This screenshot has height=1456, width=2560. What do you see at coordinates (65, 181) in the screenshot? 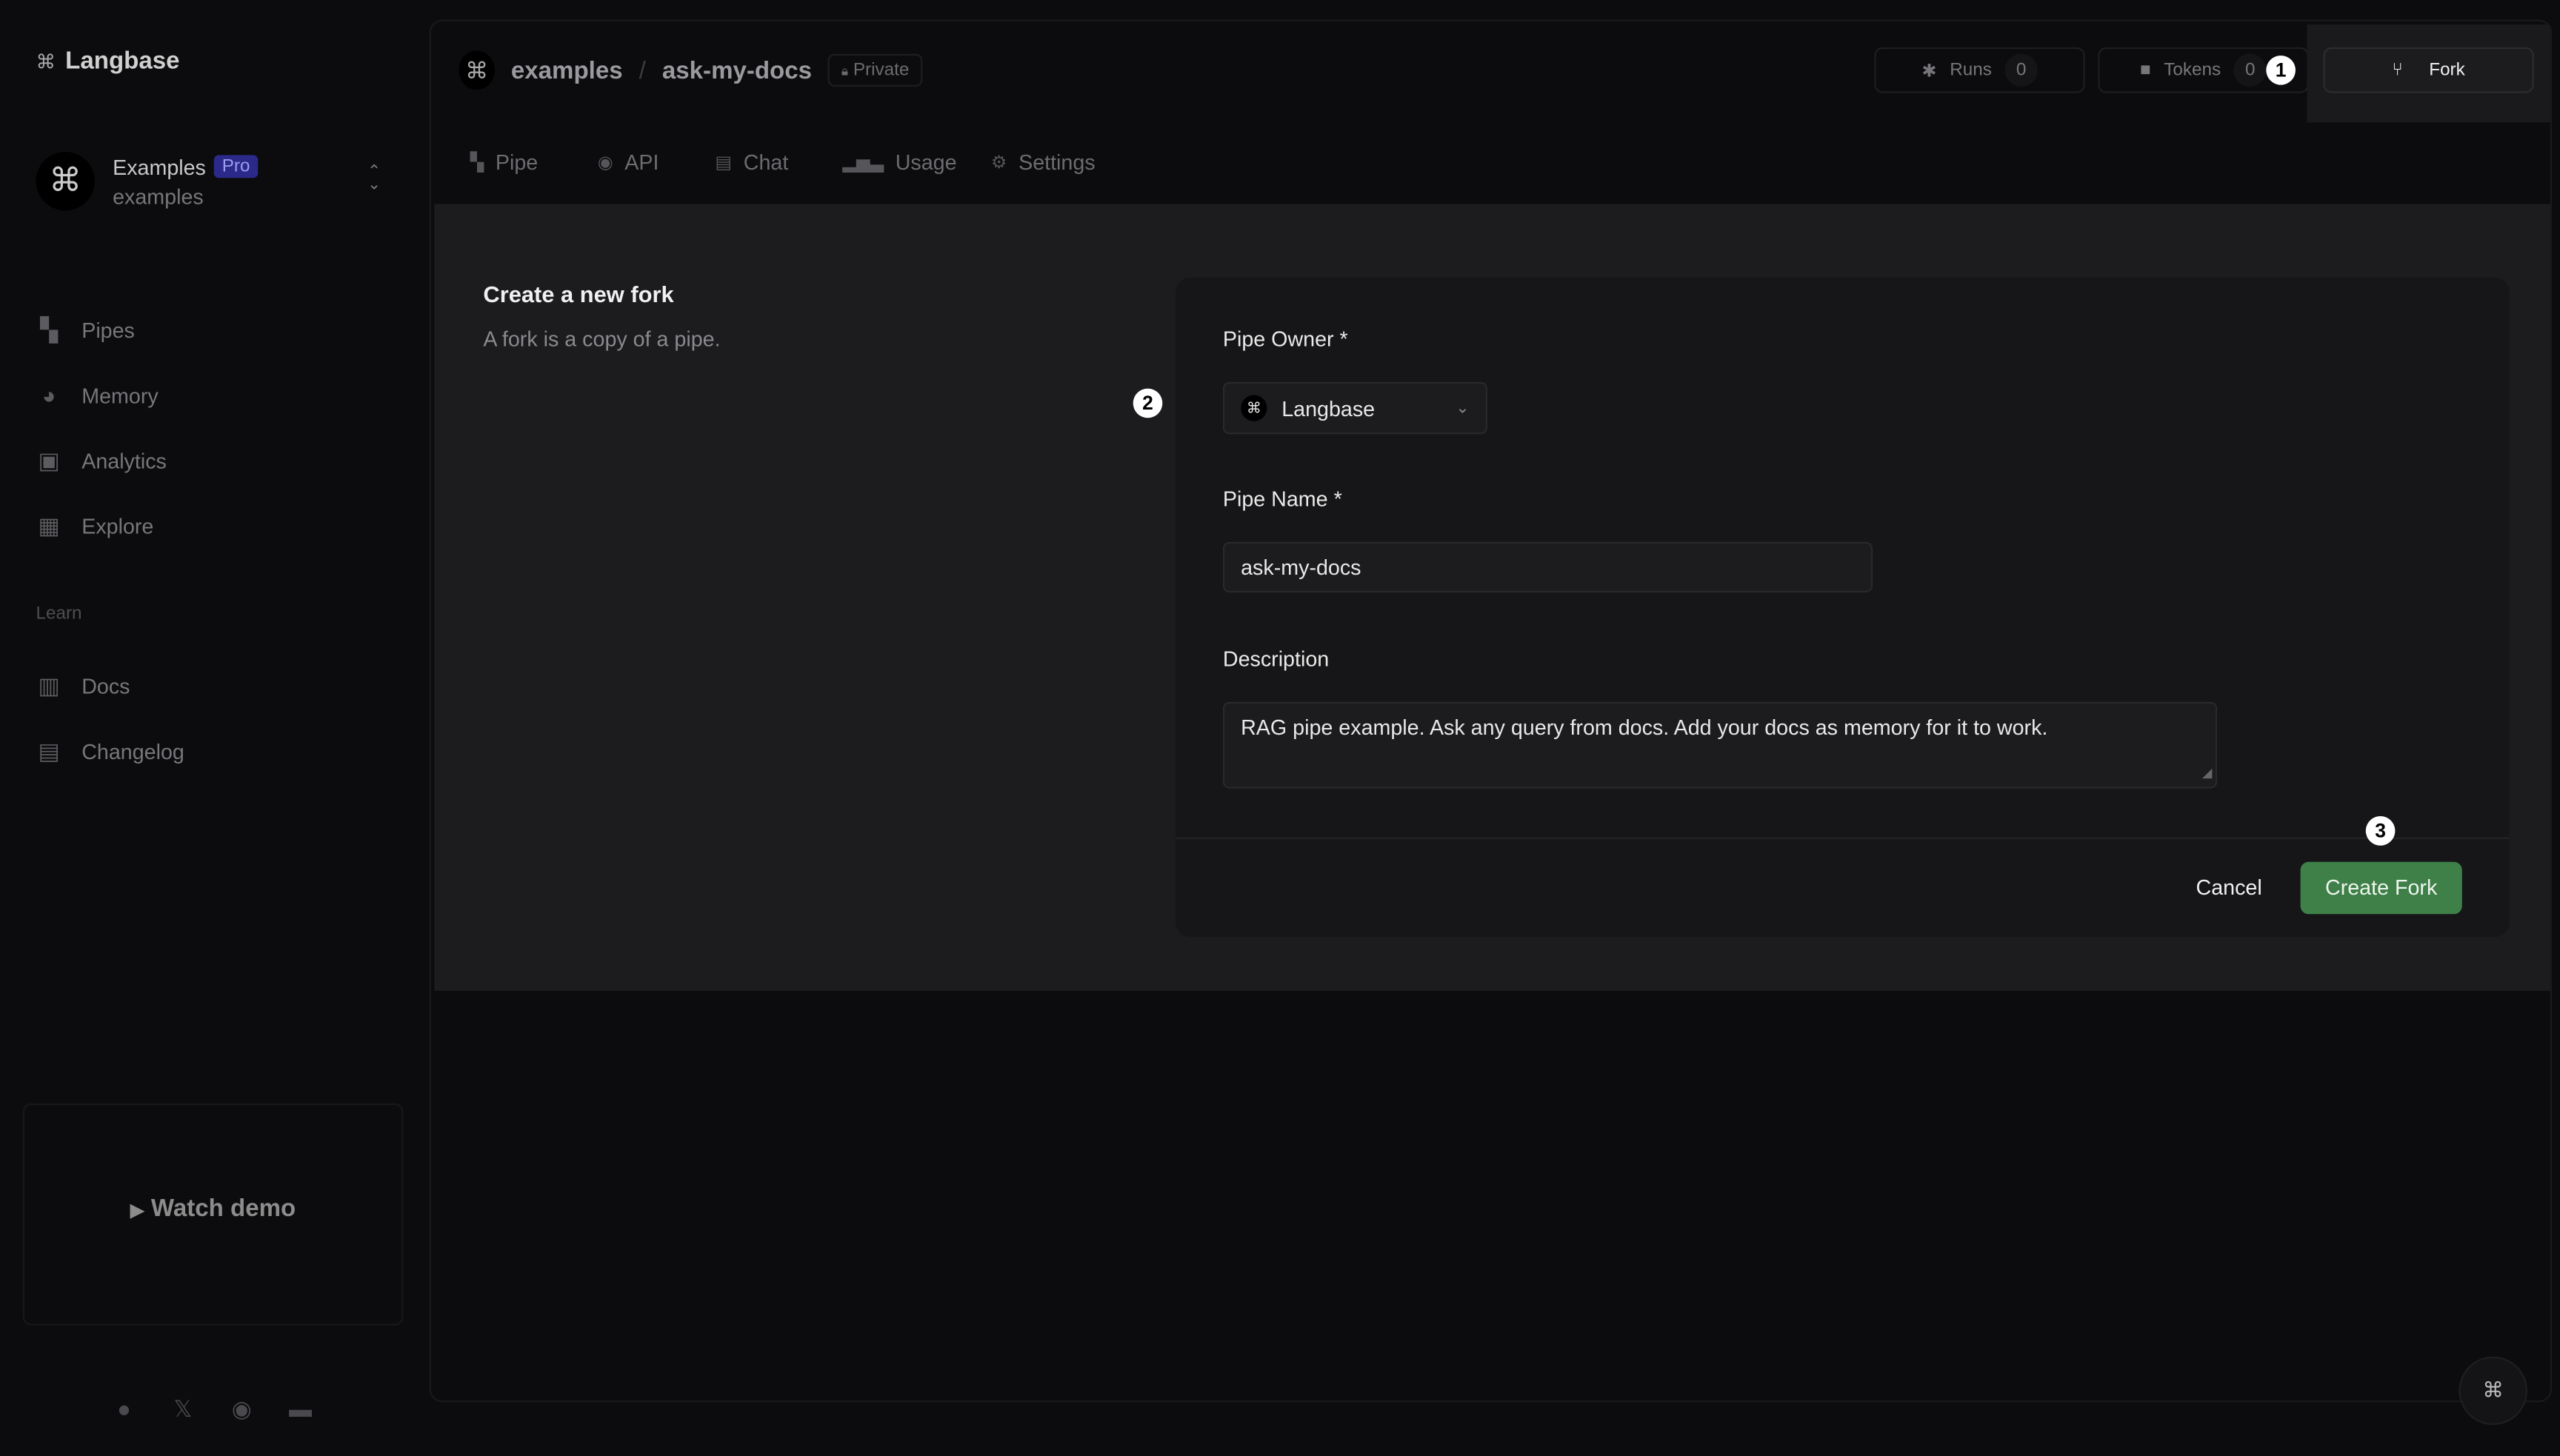
I see `workspace-avatar: ⌘` at bounding box center [65, 181].